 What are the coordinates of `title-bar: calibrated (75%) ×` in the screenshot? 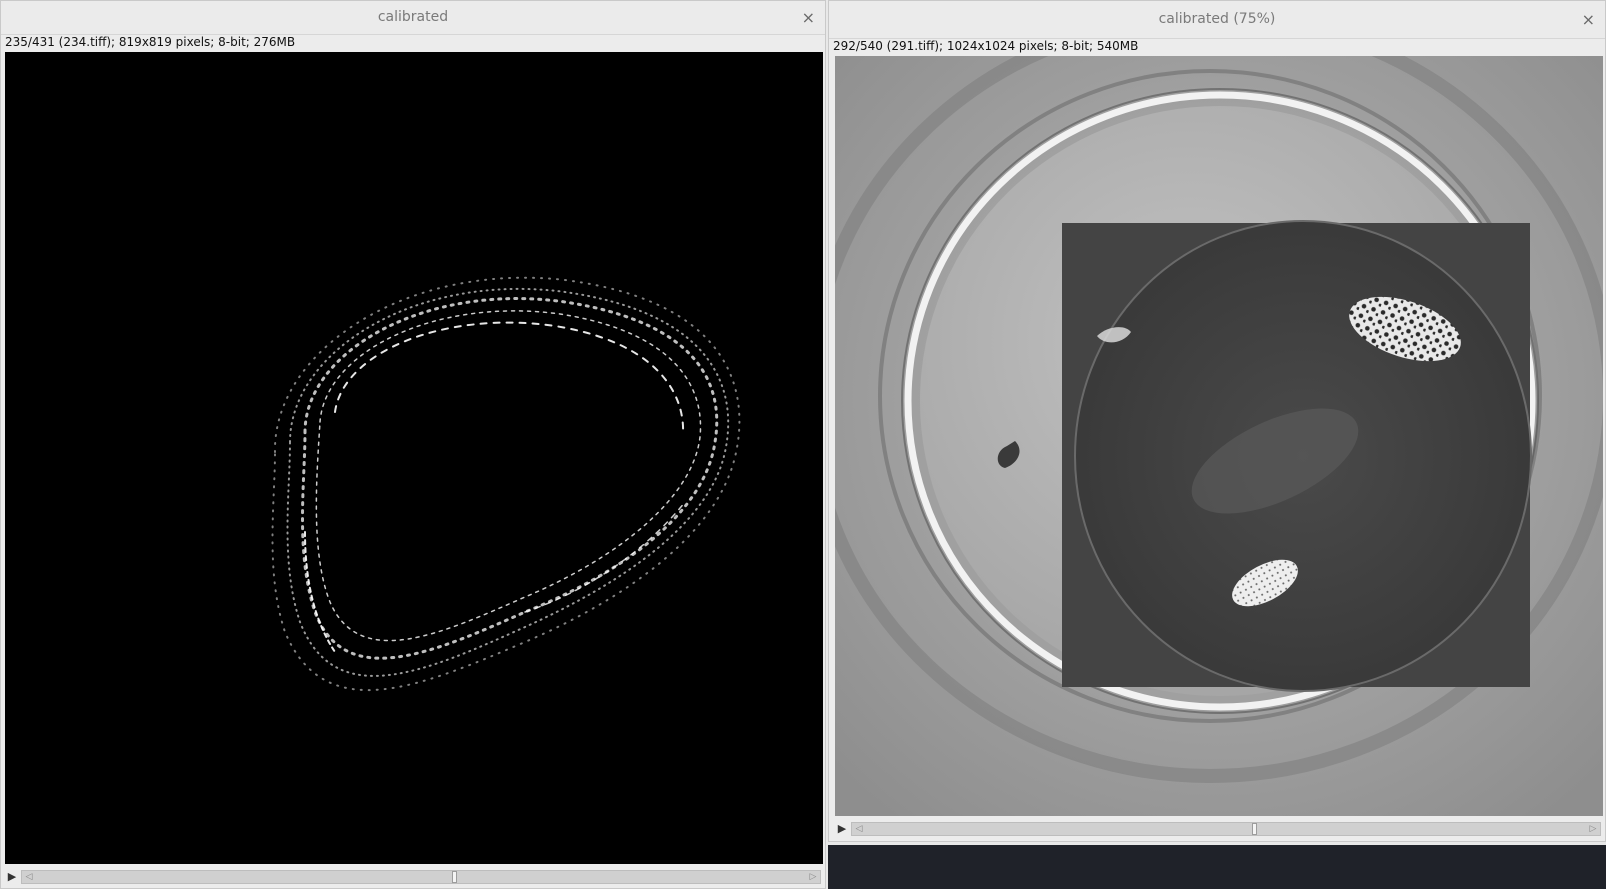 It's located at (1217, 20).